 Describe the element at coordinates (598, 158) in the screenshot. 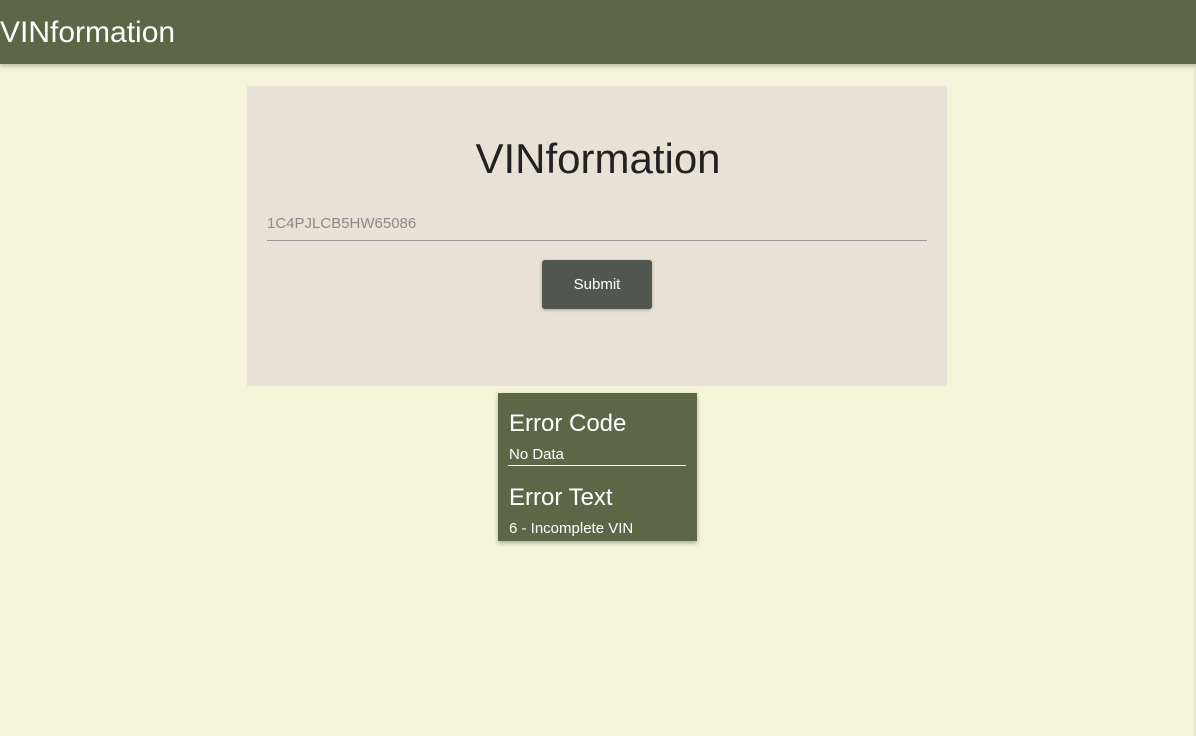

I see `form-title: VINformation` at that location.